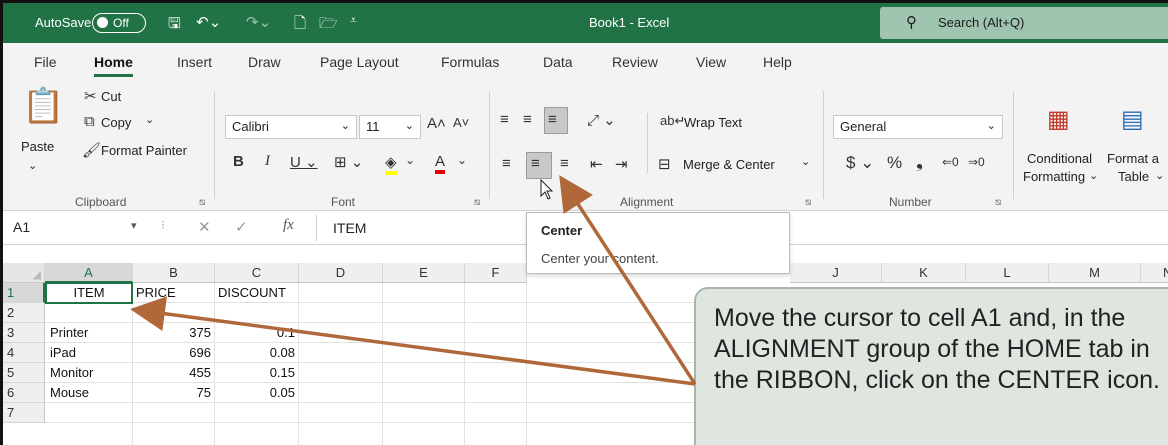 This screenshot has height=445, width=1168. What do you see at coordinates (628, 280) in the screenshot?
I see `arrow-to-center-icon` at bounding box center [628, 280].